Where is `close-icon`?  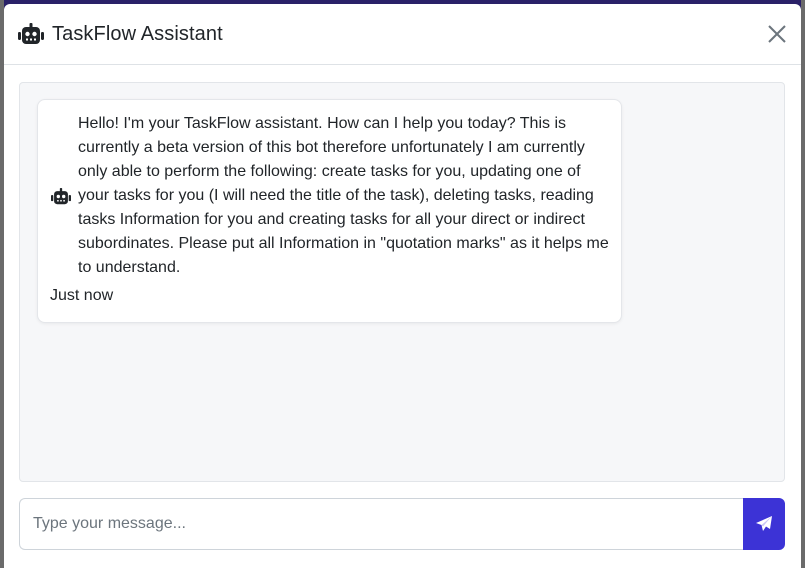 close-icon is located at coordinates (777, 34).